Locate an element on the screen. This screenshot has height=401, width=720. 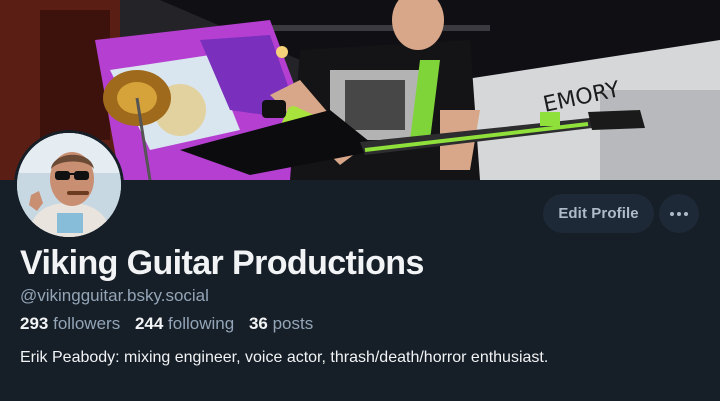
profile-handle: @vikingguitar.bsky.social is located at coordinates (114, 295).